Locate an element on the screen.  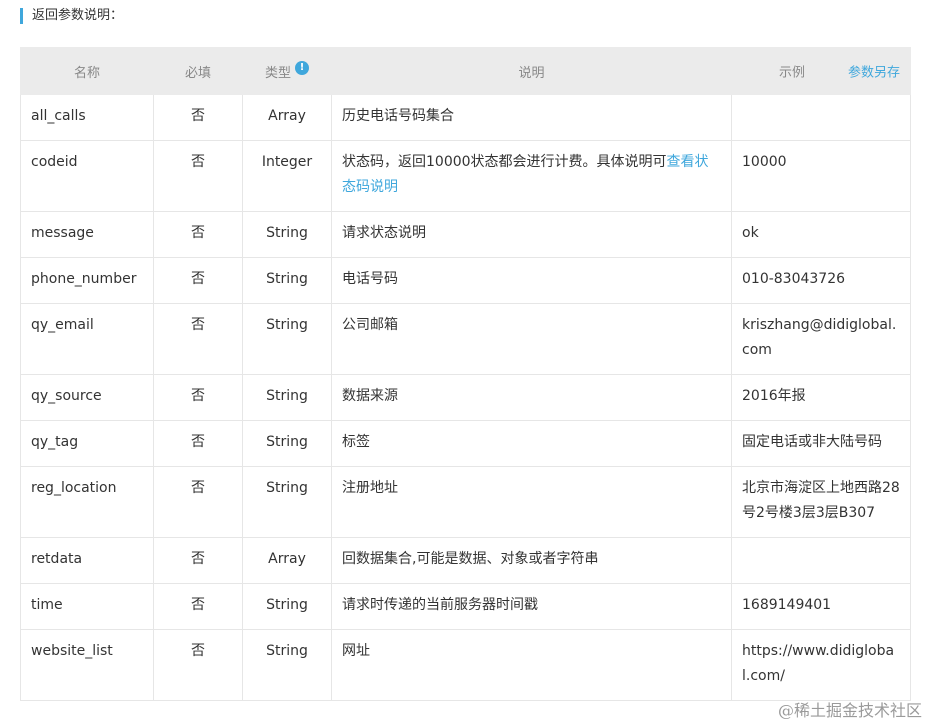
param-description-text: 公司邮箱 is located at coordinates (370, 325).